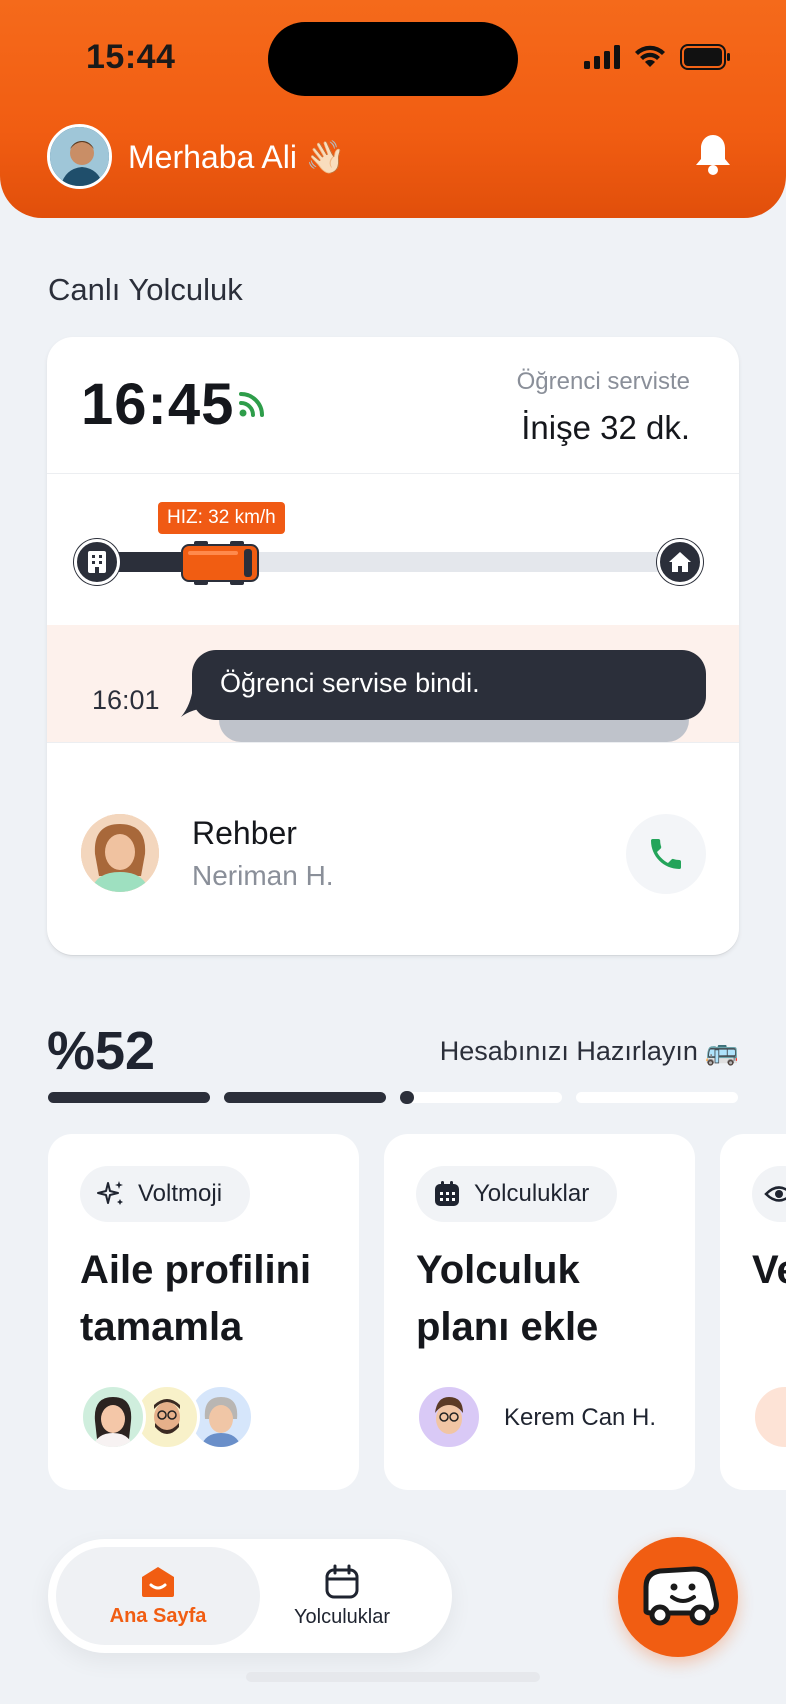 The width and height of the screenshot is (786, 1704). Describe the element at coordinates (220, 563) in the screenshot. I see `bus-icon` at that location.